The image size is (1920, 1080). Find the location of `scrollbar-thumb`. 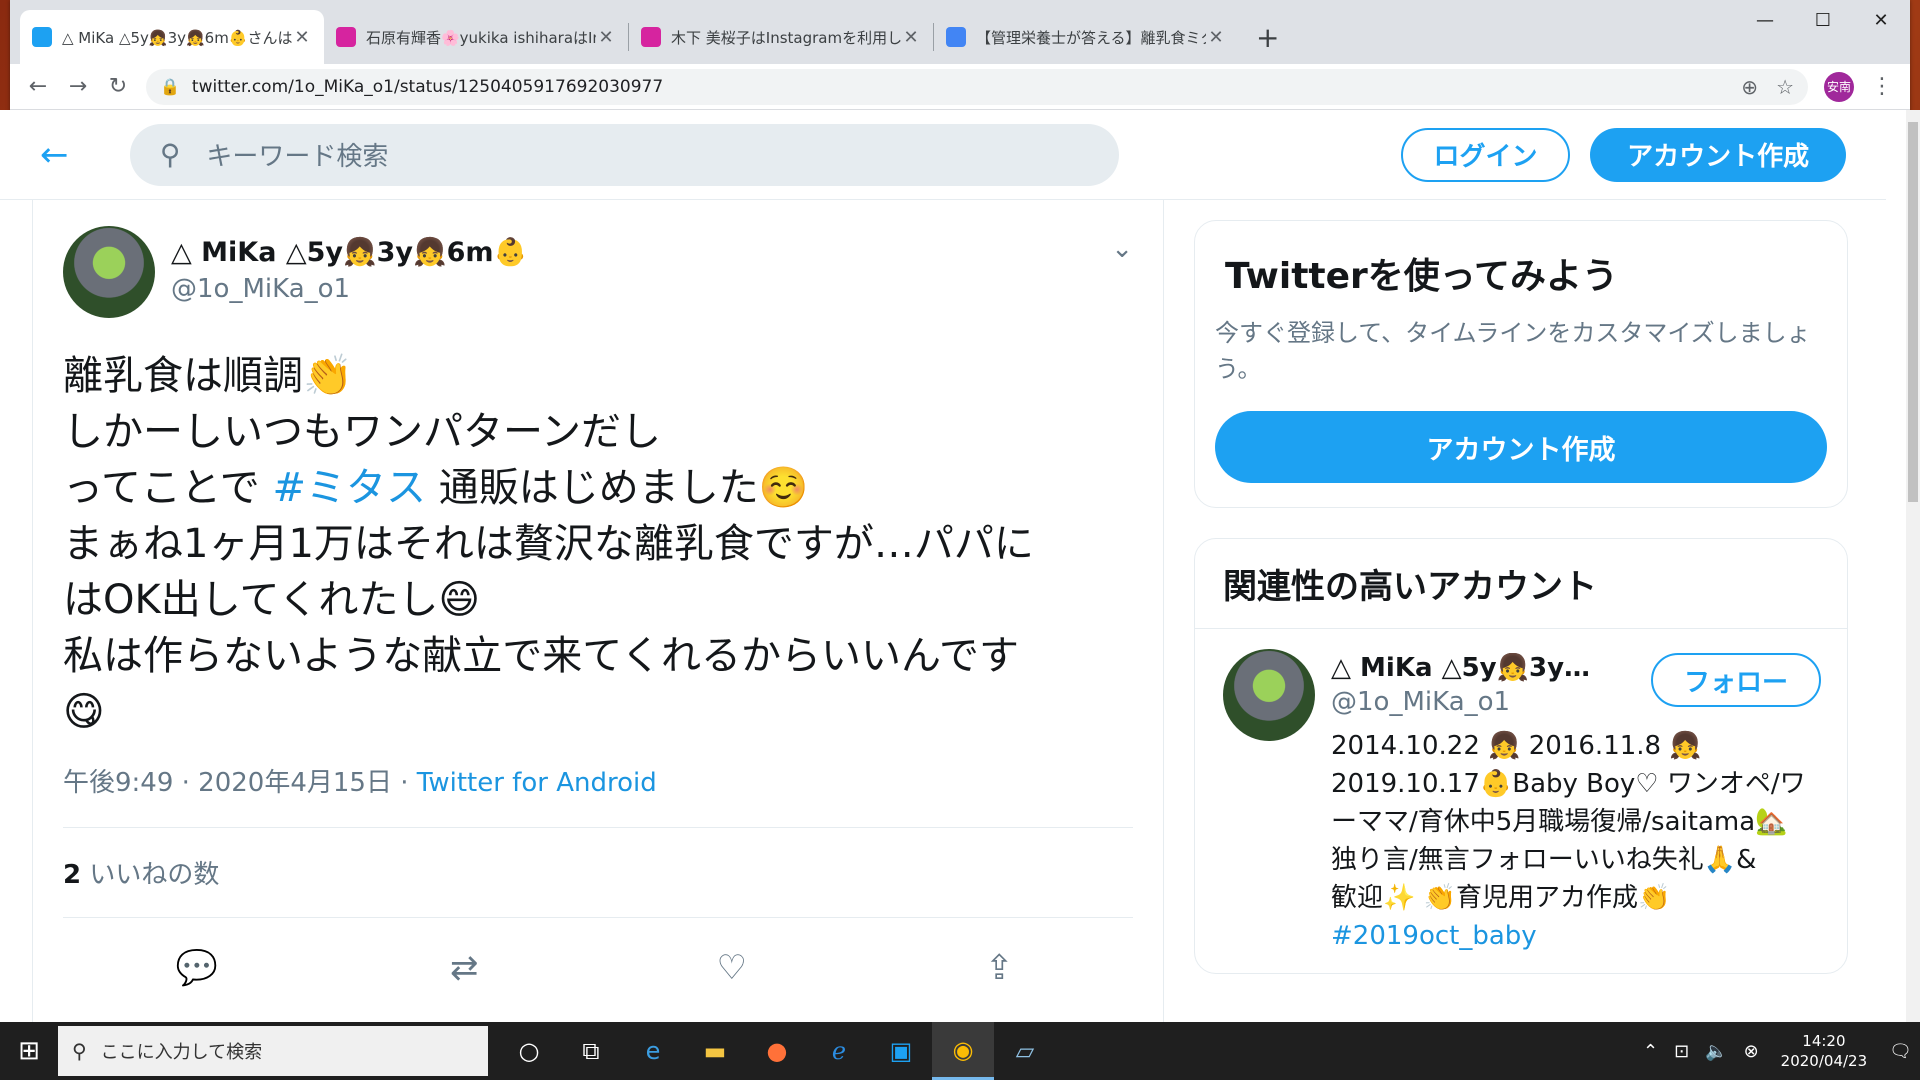

scrollbar-thumb is located at coordinates (1913, 312).